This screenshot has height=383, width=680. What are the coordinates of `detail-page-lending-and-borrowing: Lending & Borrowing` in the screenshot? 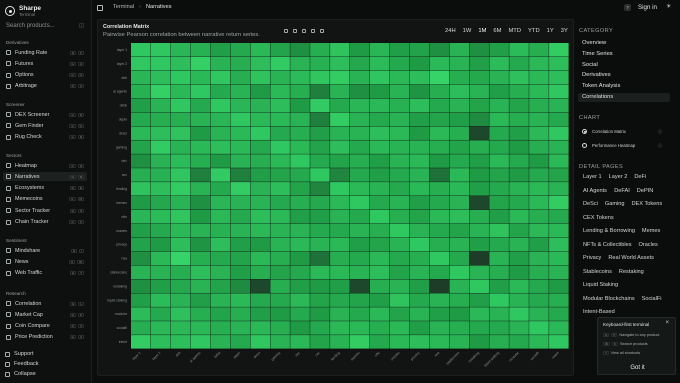 It's located at (609, 231).